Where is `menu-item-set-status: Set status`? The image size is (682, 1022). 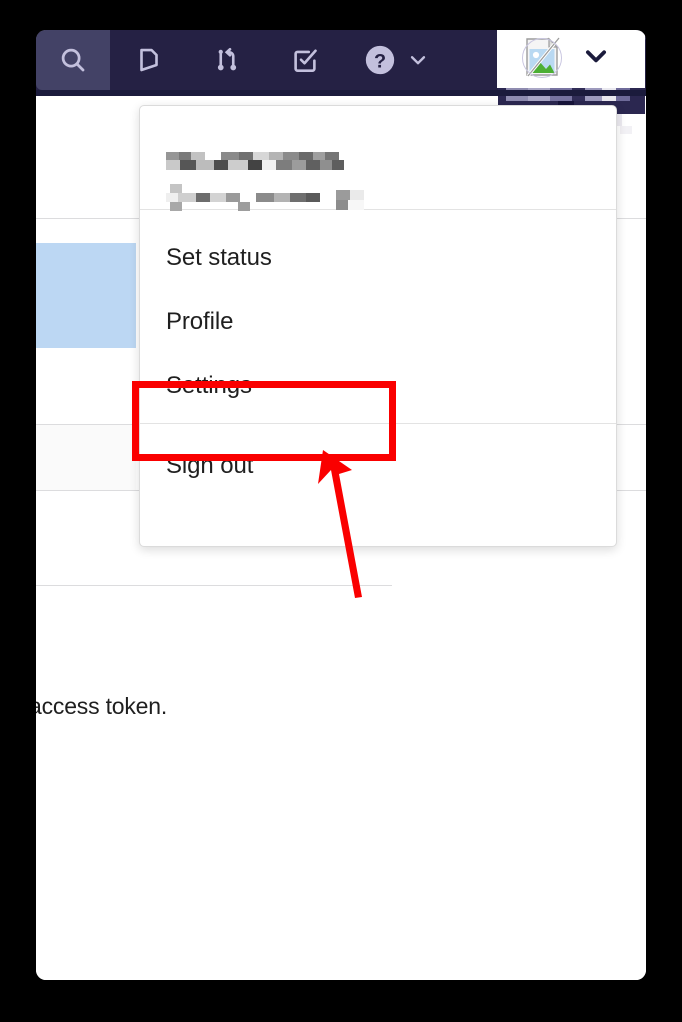 menu-item-set-status: Set status is located at coordinates (378, 258).